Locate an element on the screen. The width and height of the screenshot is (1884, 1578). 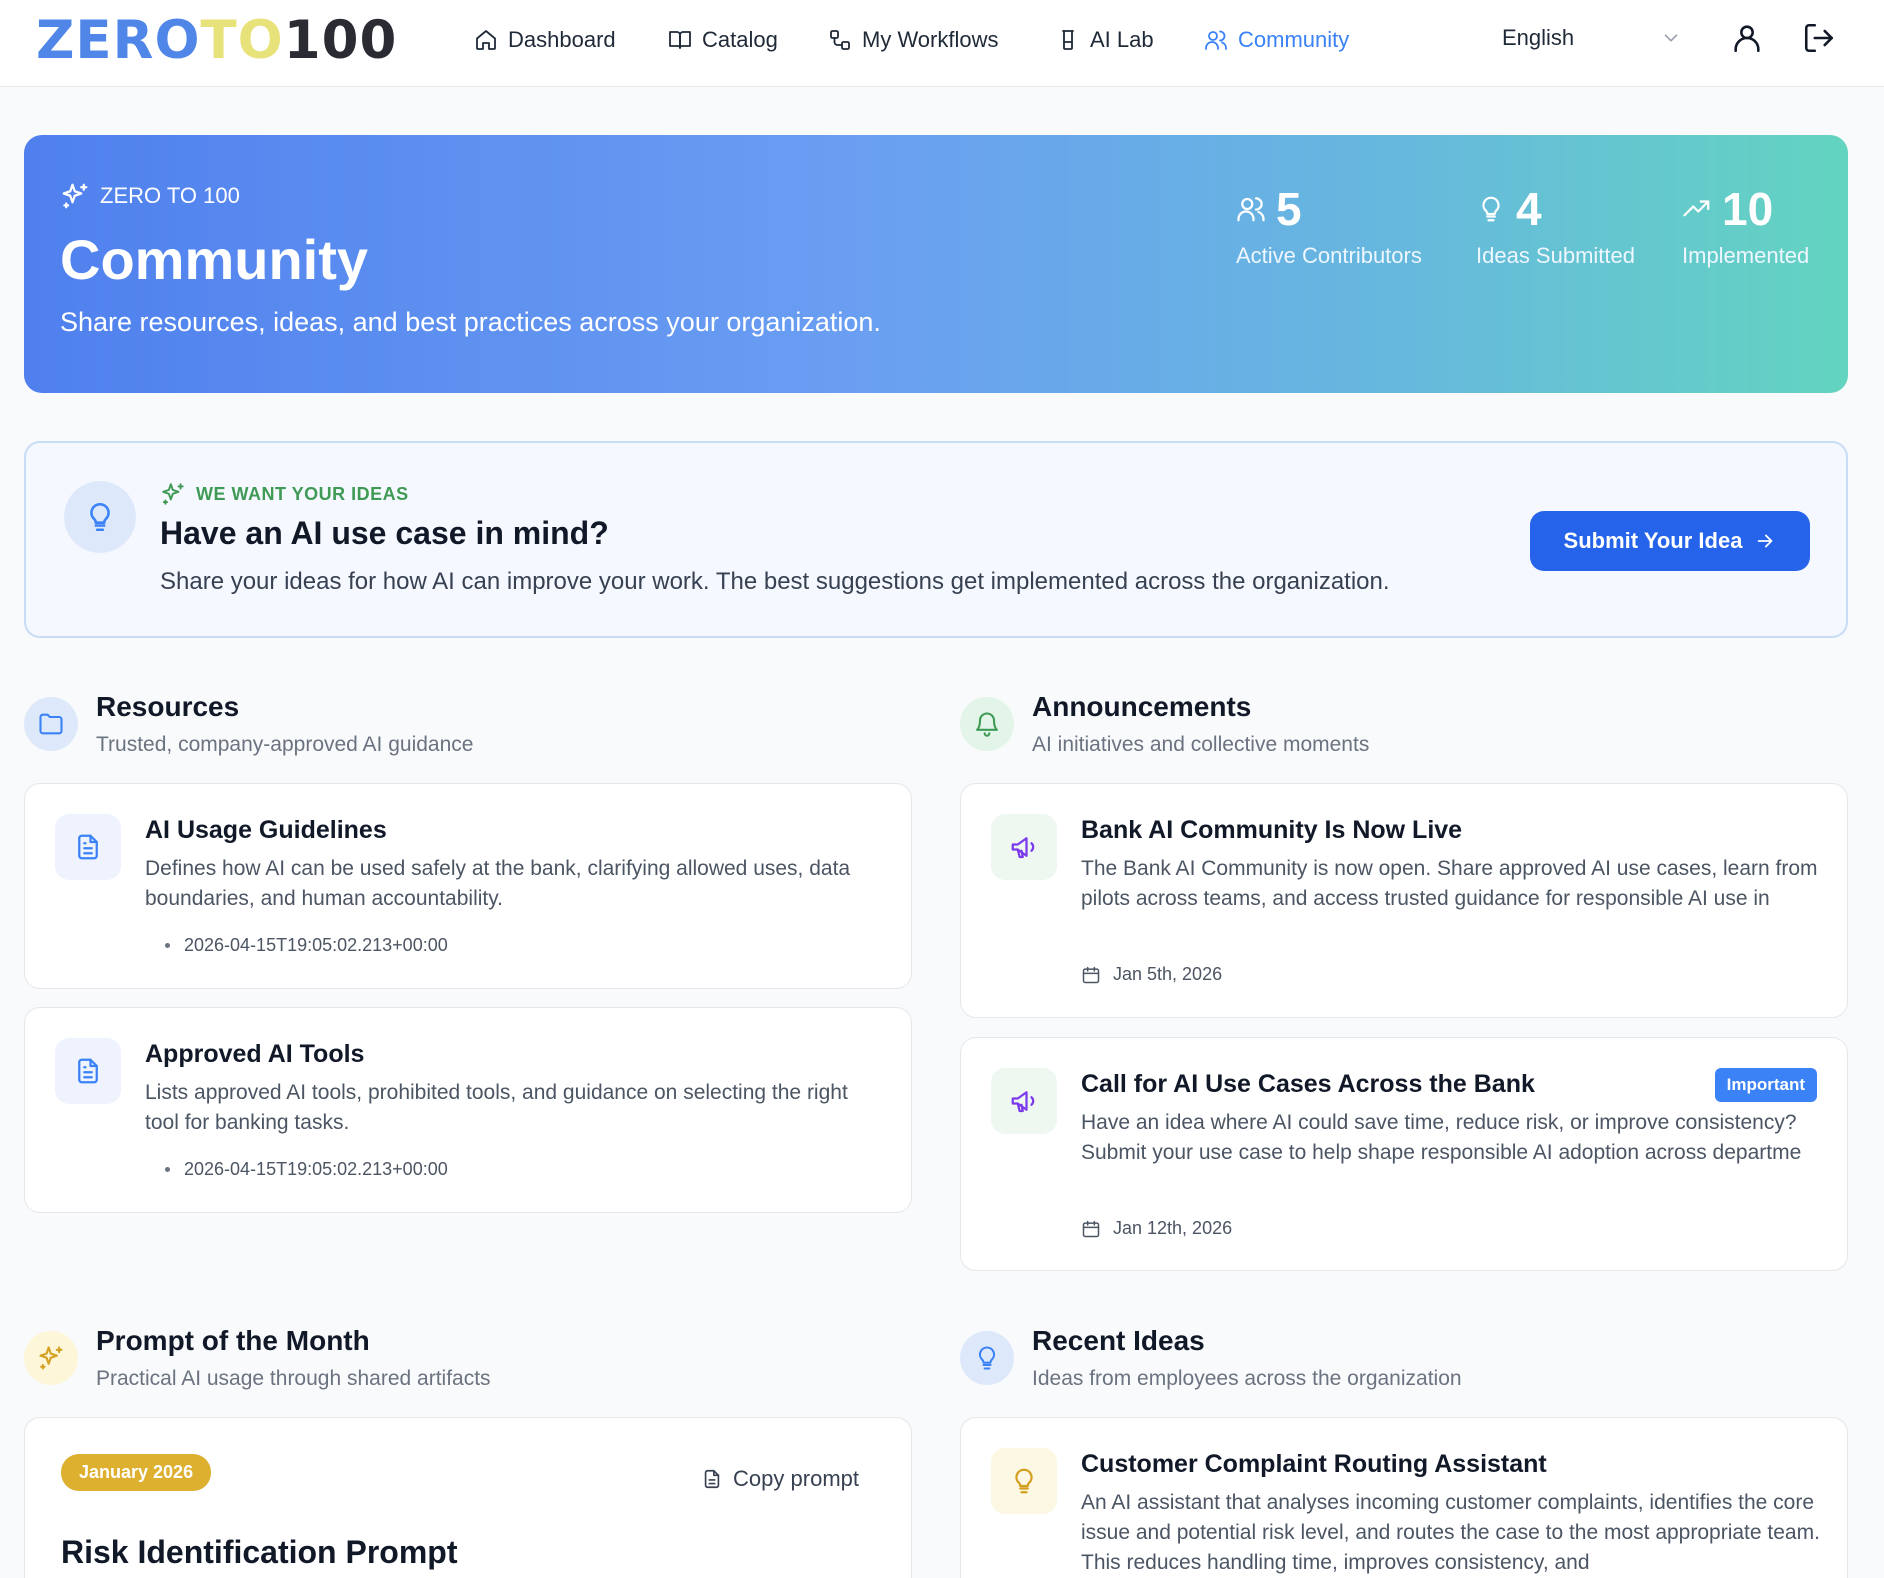
workflow-icon is located at coordinates (840, 40).